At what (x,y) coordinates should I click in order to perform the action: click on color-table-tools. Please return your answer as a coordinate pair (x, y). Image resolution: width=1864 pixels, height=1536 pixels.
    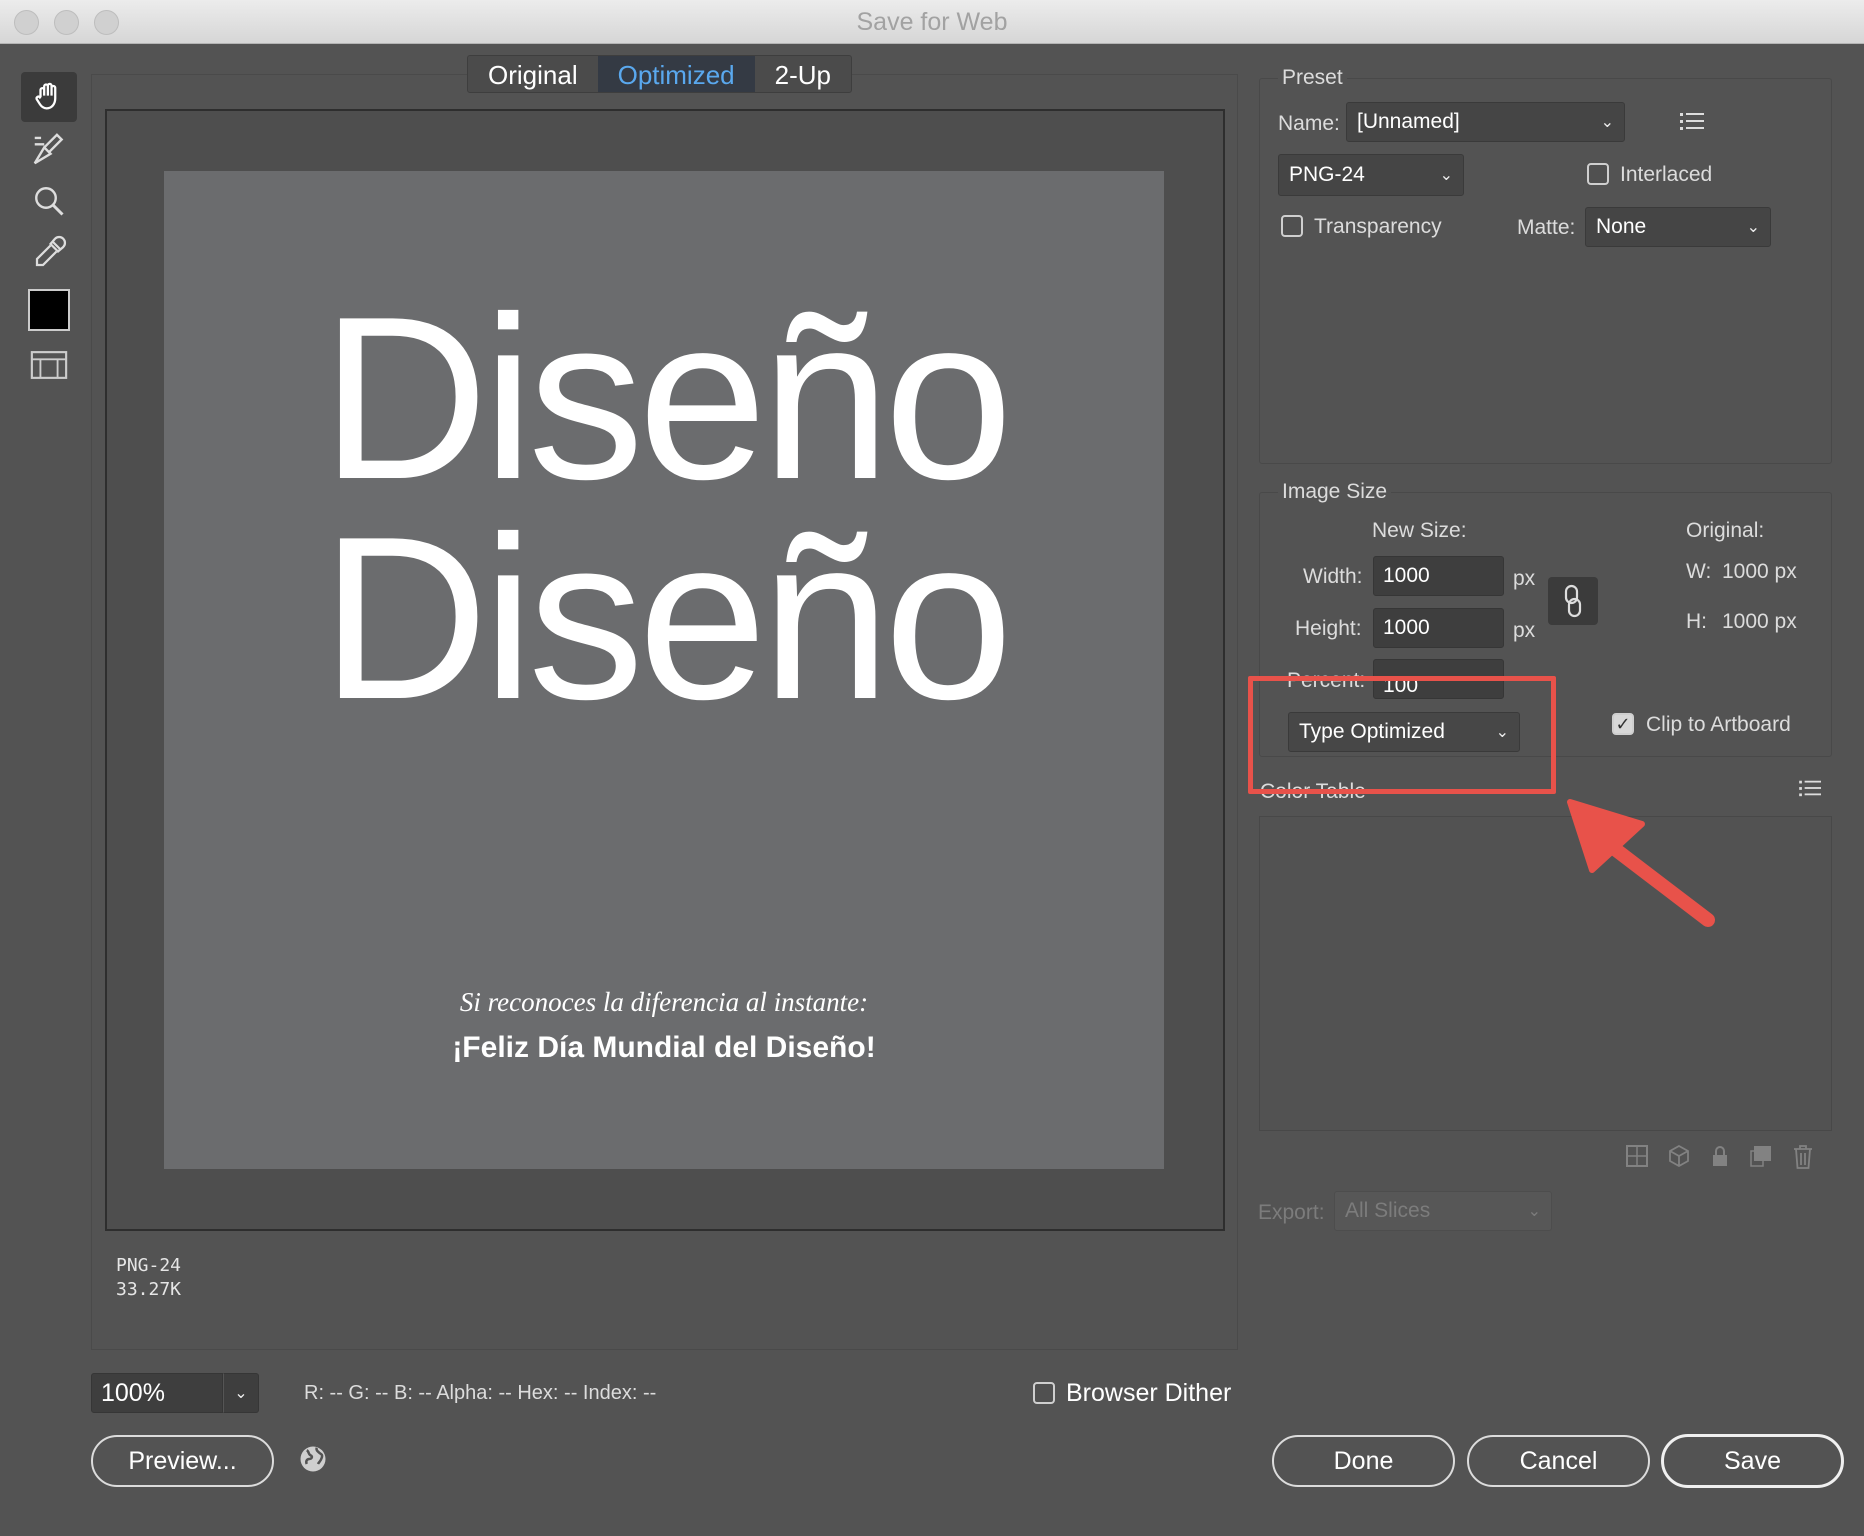
    Looking at the image, I should click on (1720, 1157).